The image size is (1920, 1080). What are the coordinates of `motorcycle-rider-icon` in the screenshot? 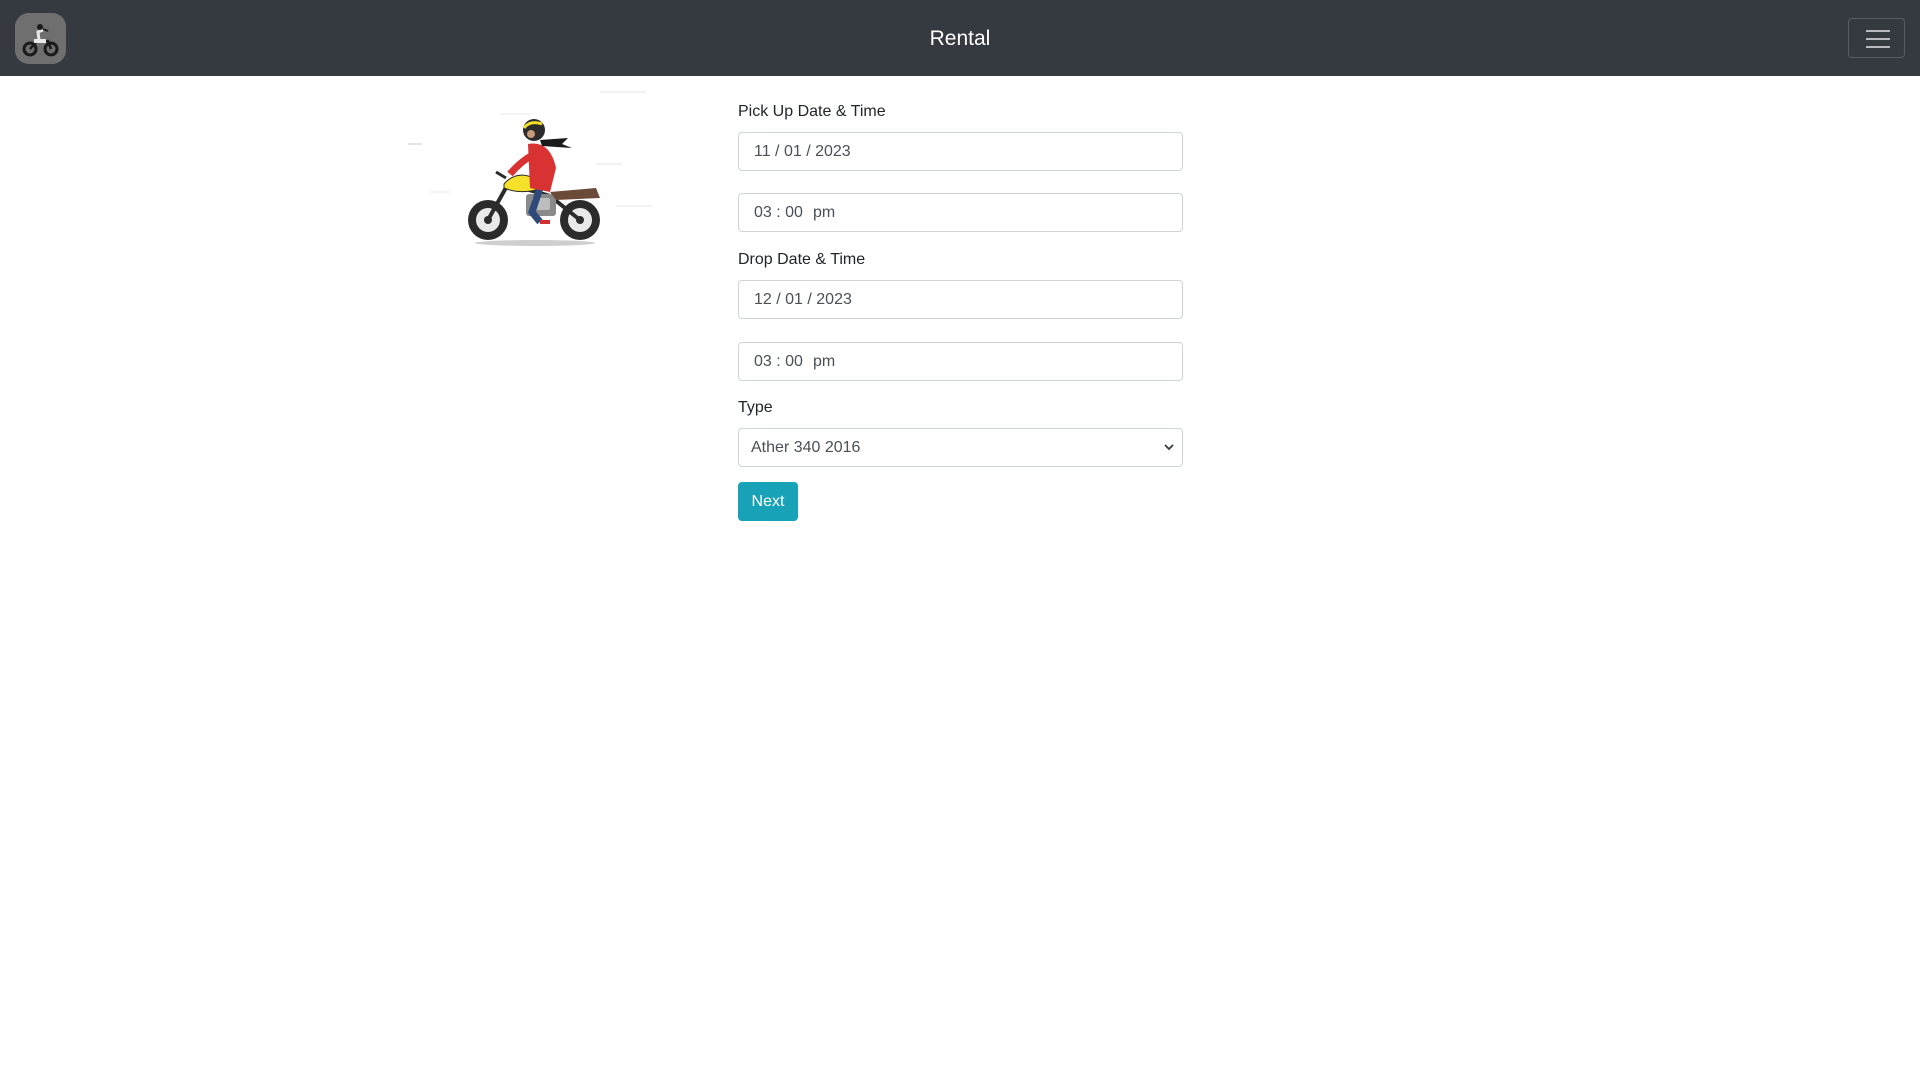 It's located at (40, 38).